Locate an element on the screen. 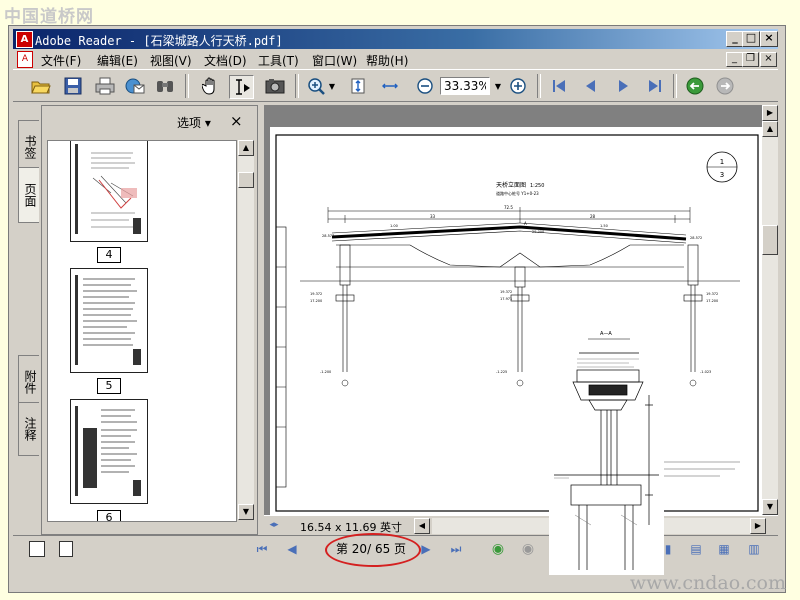 The width and height of the screenshot is (800, 600). doc-restore-button: ❐ is located at coordinates (750, 59).